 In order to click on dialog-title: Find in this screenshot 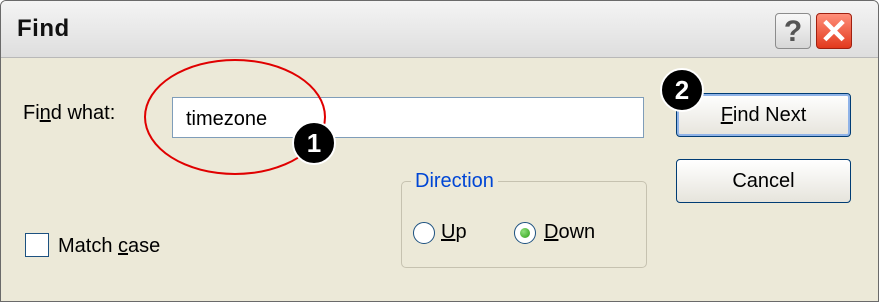, I will do `click(43, 28)`.